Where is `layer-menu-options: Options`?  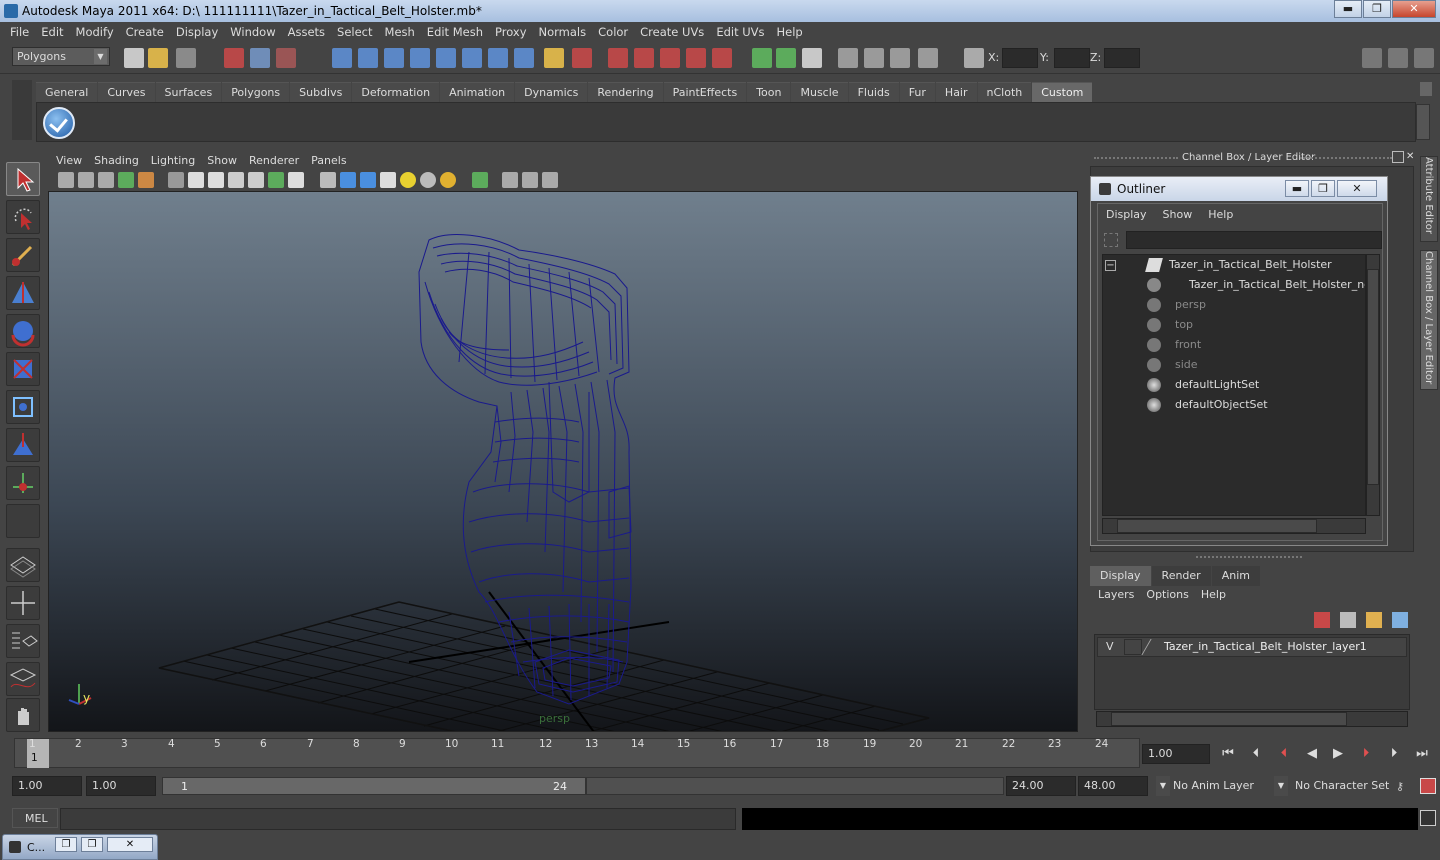 layer-menu-options: Options is located at coordinates (1167, 597).